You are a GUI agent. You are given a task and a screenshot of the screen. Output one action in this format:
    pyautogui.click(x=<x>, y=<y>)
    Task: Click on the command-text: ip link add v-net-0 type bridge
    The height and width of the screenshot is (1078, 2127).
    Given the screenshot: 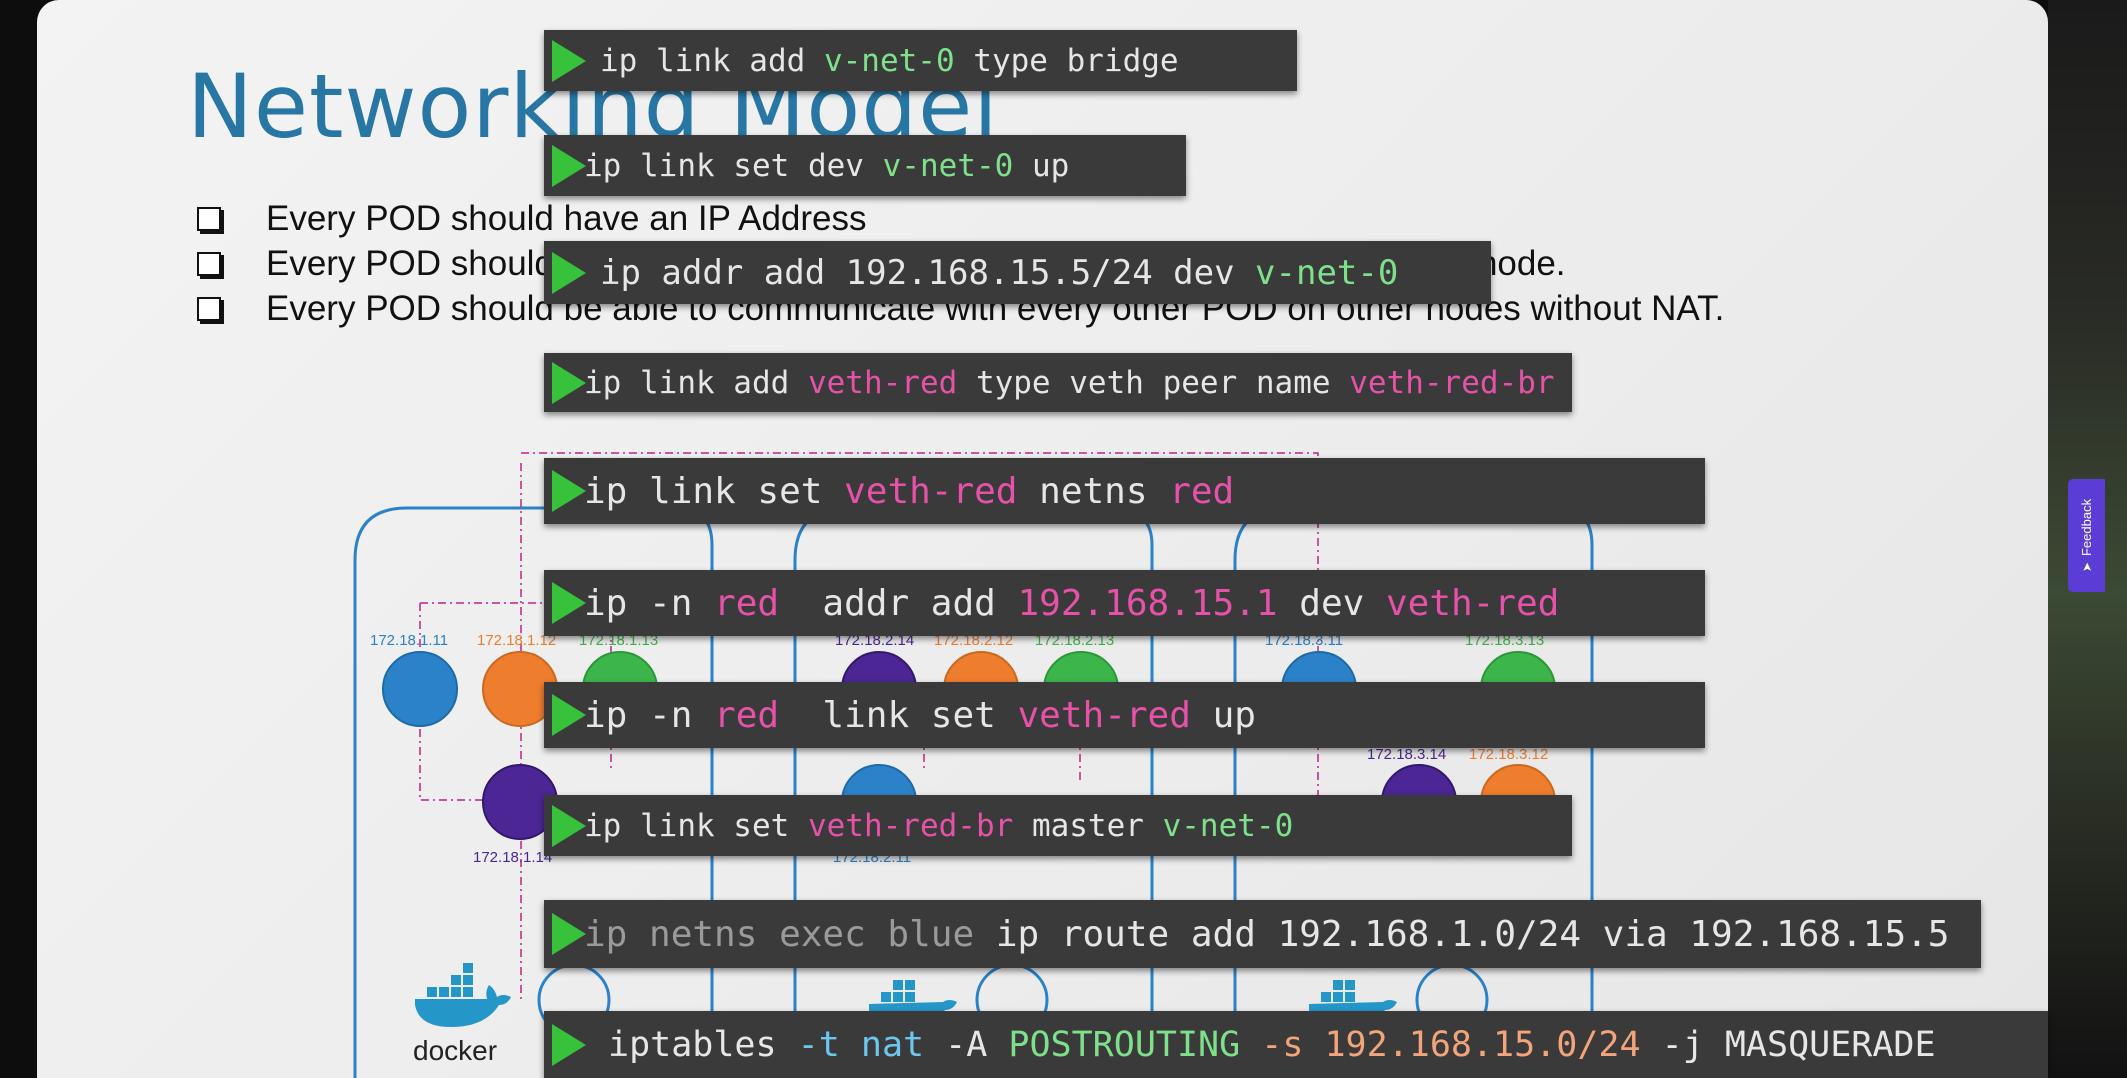 What is the action you would take?
    pyautogui.click(x=889, y=61)
    